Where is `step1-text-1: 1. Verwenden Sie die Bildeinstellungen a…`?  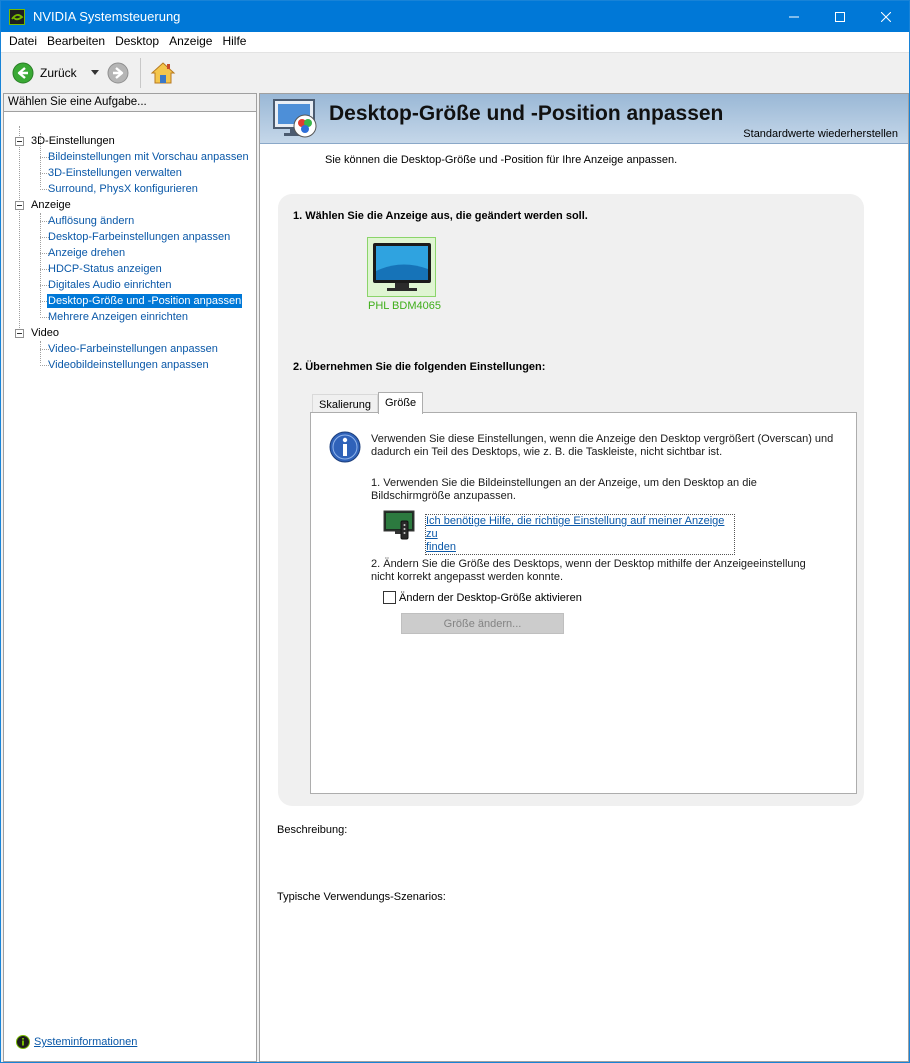
step1-text-1: 1. Verwenden Sie die Bildeinstellungen a… is located at coordinates (564, 483).